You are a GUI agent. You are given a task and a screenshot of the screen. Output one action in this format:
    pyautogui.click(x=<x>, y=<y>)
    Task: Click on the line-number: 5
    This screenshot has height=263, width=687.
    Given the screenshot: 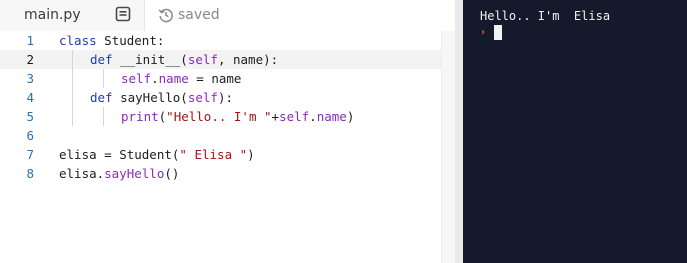 What is the action you would take?
    pyautogui.click(x=30, y=116)
    